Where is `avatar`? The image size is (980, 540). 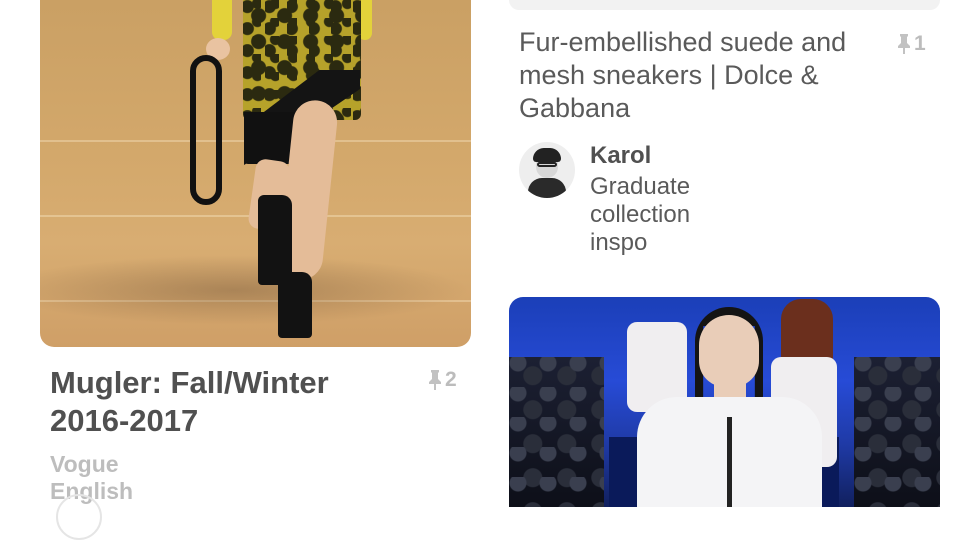 avatar is located at coordinates (79, 517).